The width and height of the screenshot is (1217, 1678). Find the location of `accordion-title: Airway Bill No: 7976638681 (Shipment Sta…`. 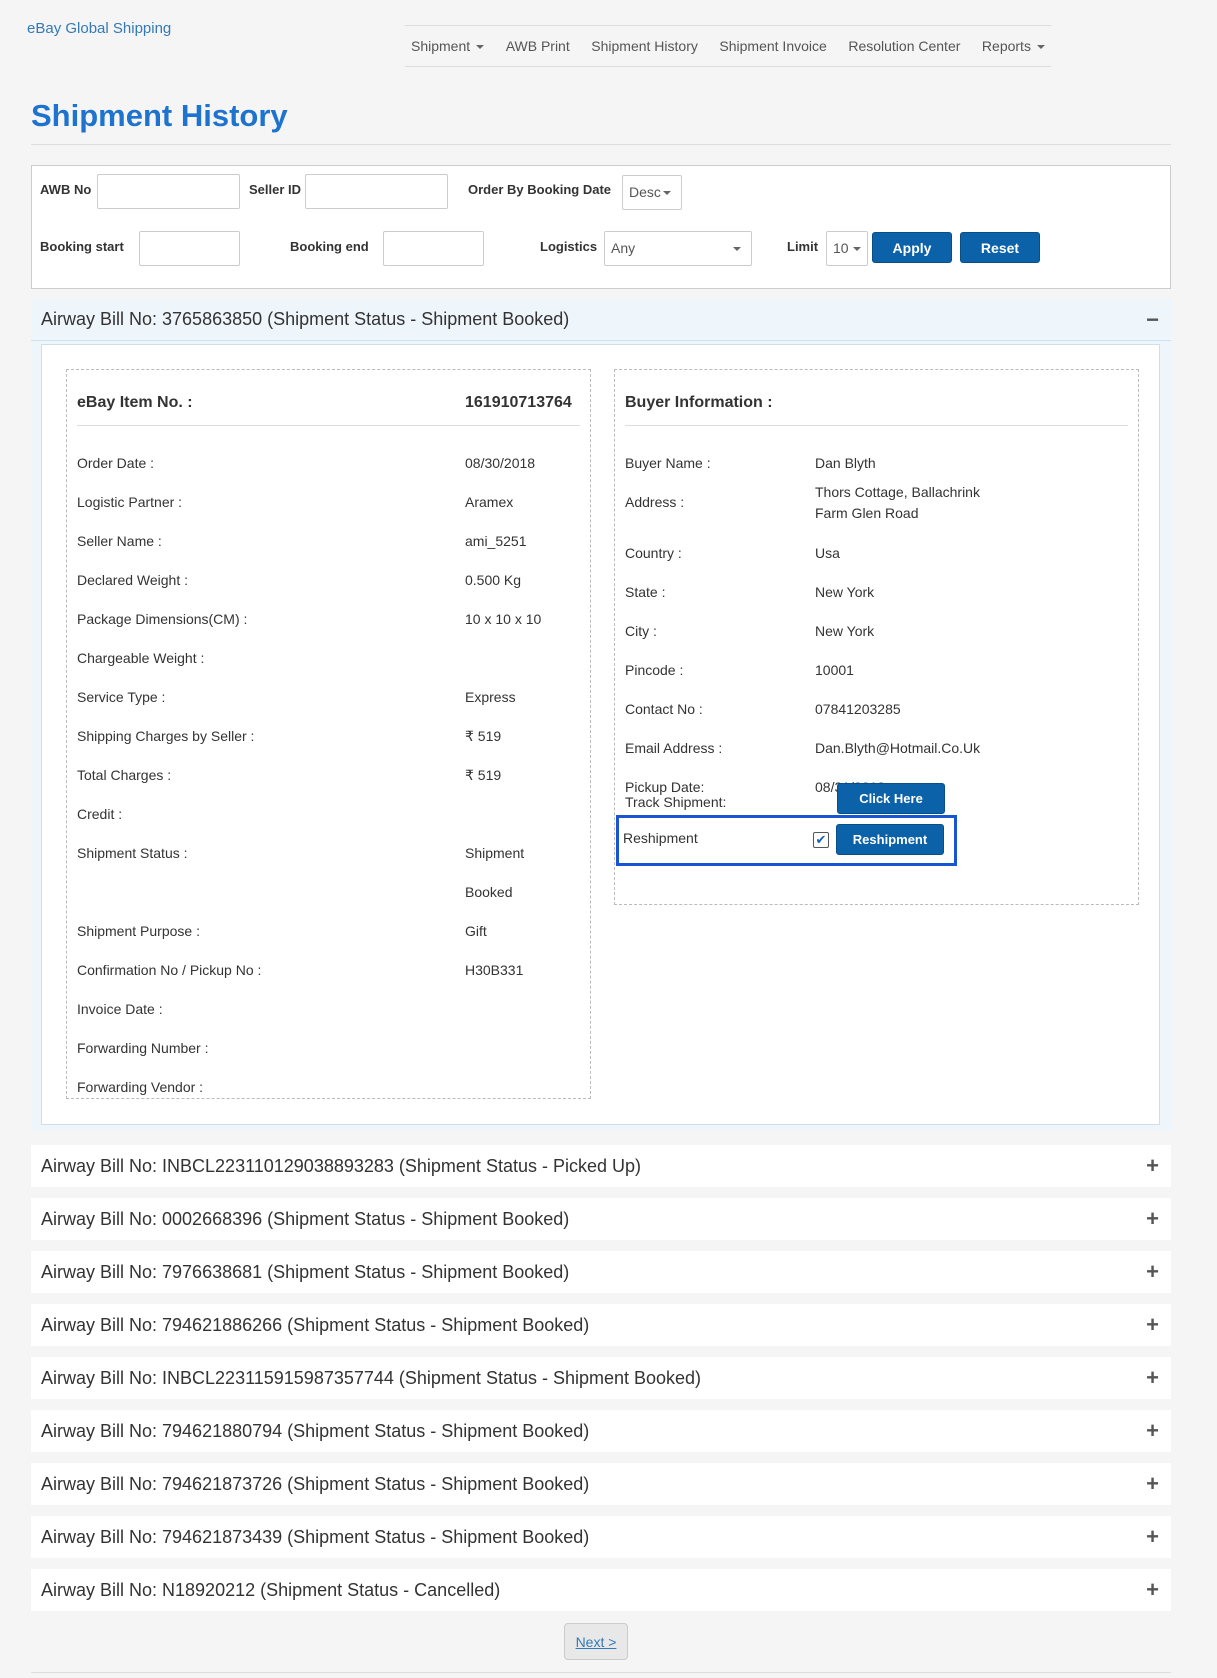

accordion-title: Airway Bill No: 7976638681 (Shipment Sta… is located at coordinates (305, 1271).